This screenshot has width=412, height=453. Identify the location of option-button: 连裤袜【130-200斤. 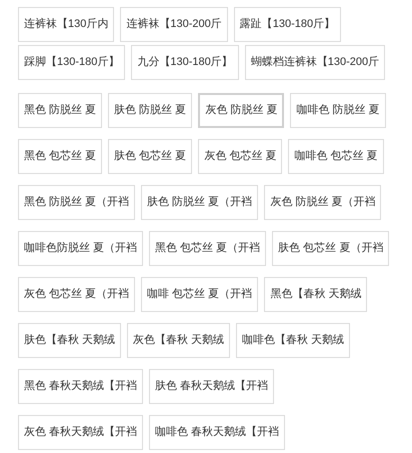
(174, 24).